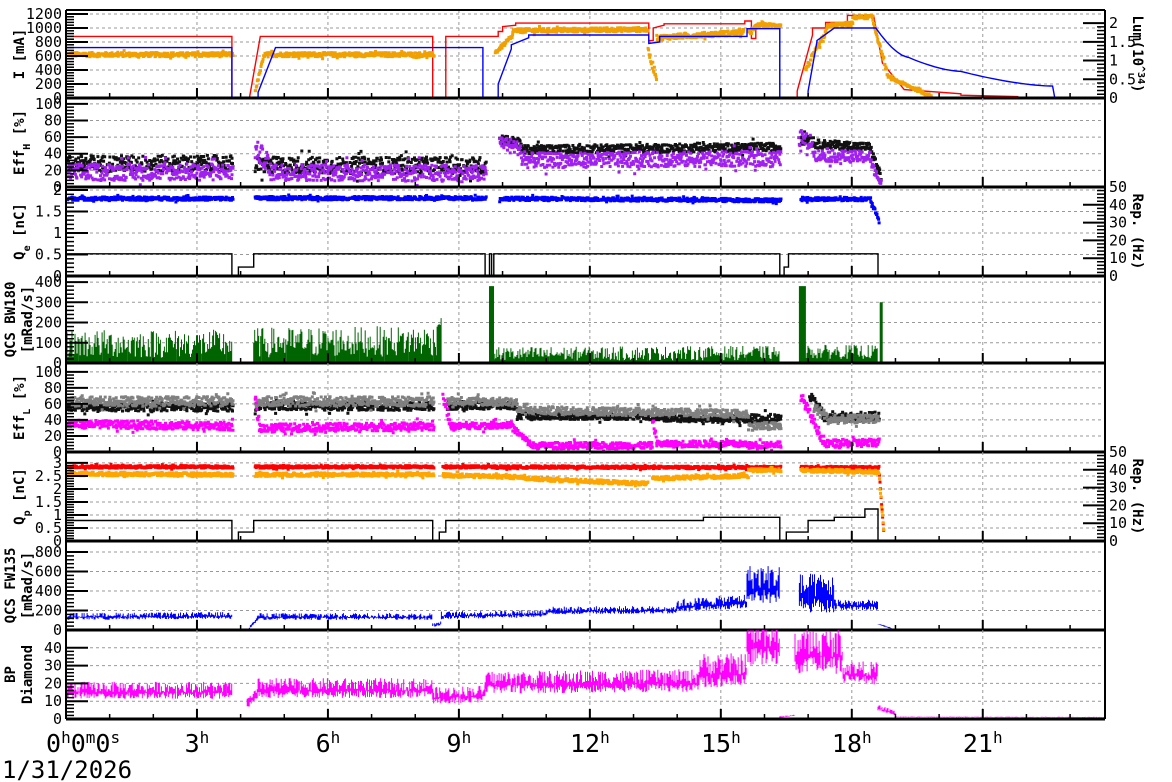  What do you see at coordinates (578, 231) in the screenshot?
I see `panel-qe: 00.511.52Qe [nC]01020304050Rep. (Hz)` at bounding box center [578, 231].